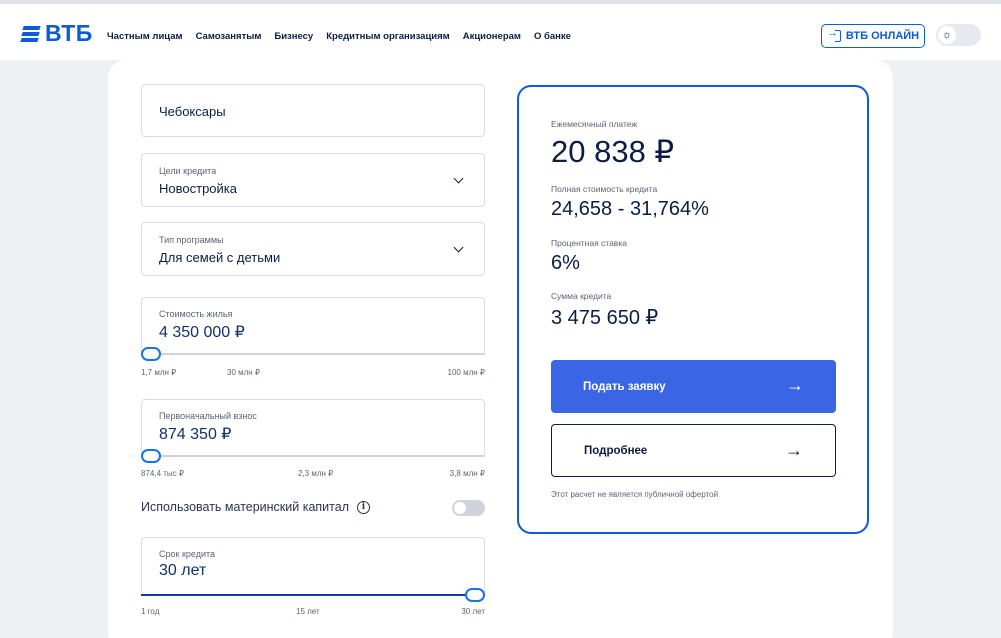  What do you see at coordinates (958, 35) in the screenshot?
I see `theme-toggle: ☼` at bounding box center [958, 35].